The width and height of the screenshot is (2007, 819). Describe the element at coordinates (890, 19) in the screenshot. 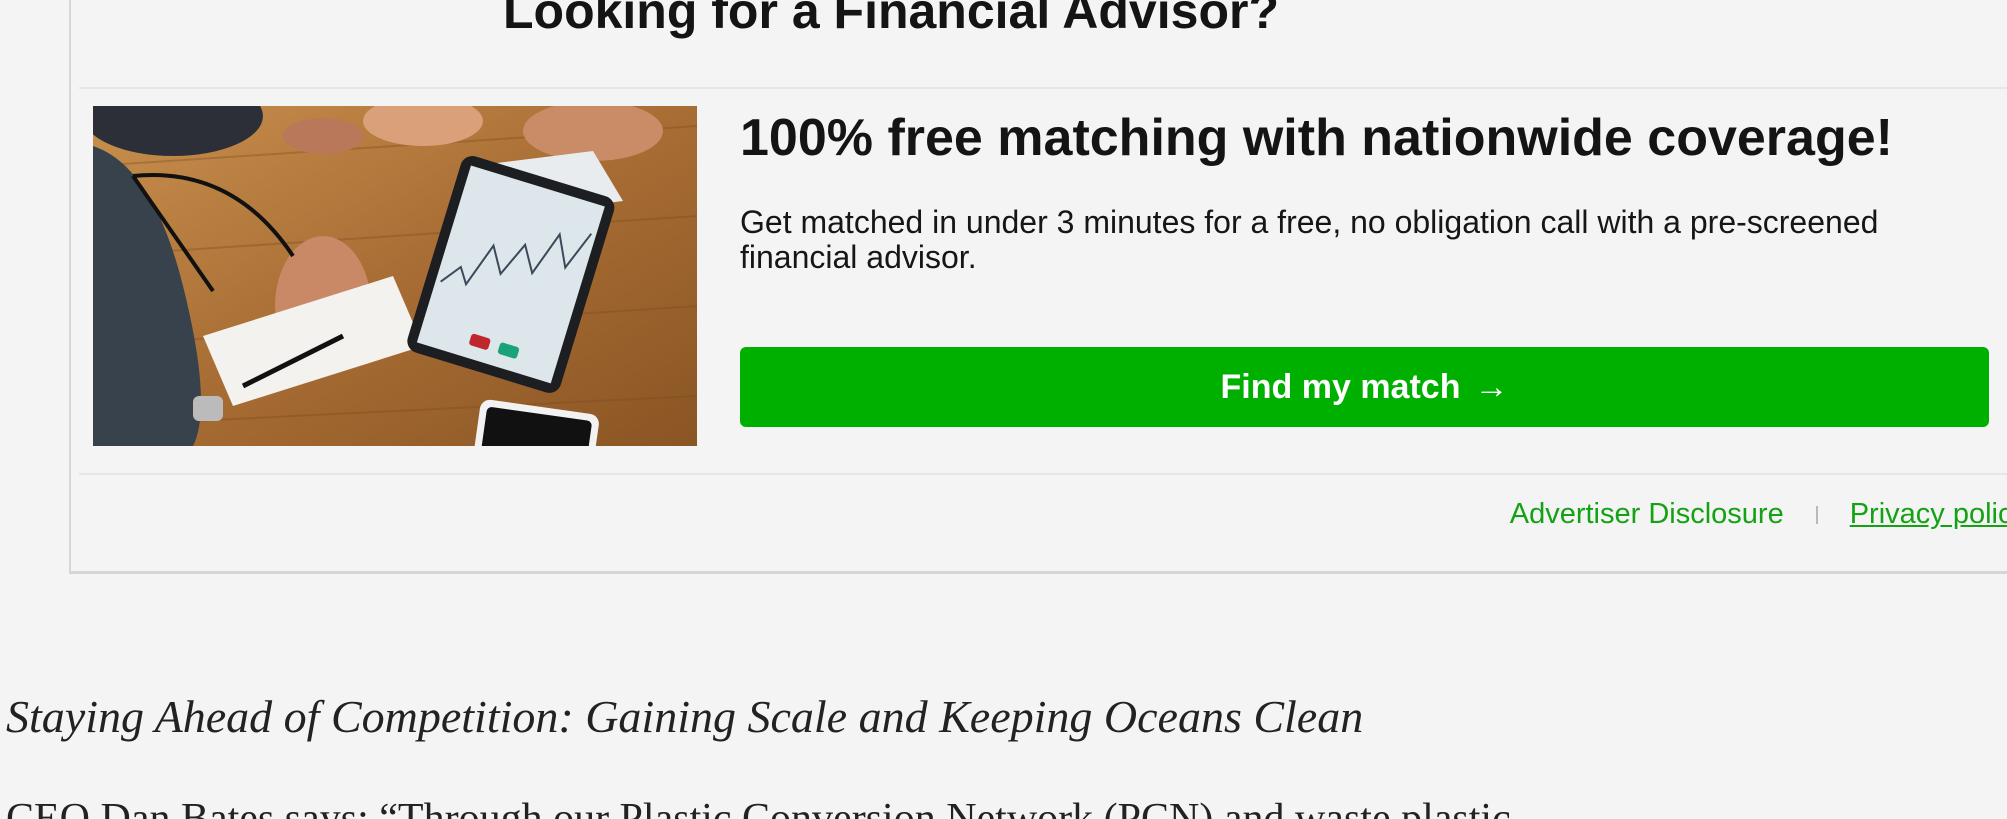

I see `ad-heading: Looking for a Financial Advisor?` at that location.